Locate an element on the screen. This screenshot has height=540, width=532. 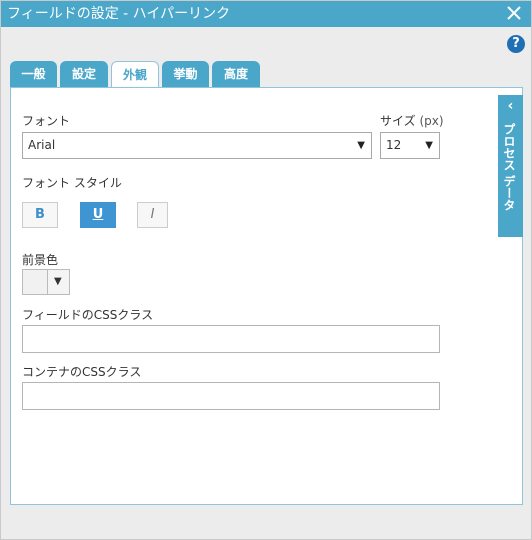
title-bar: フィールドの設定 - ハイパーリンク is located at coordinates (266, 14).